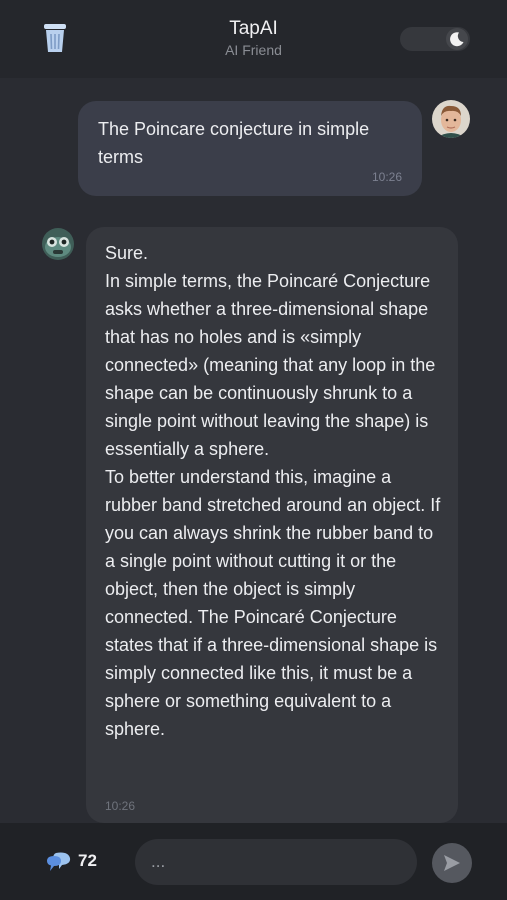 The image size is (507, 900). I want to click on app-header: TapAI AI Friend, so click(253, 39).